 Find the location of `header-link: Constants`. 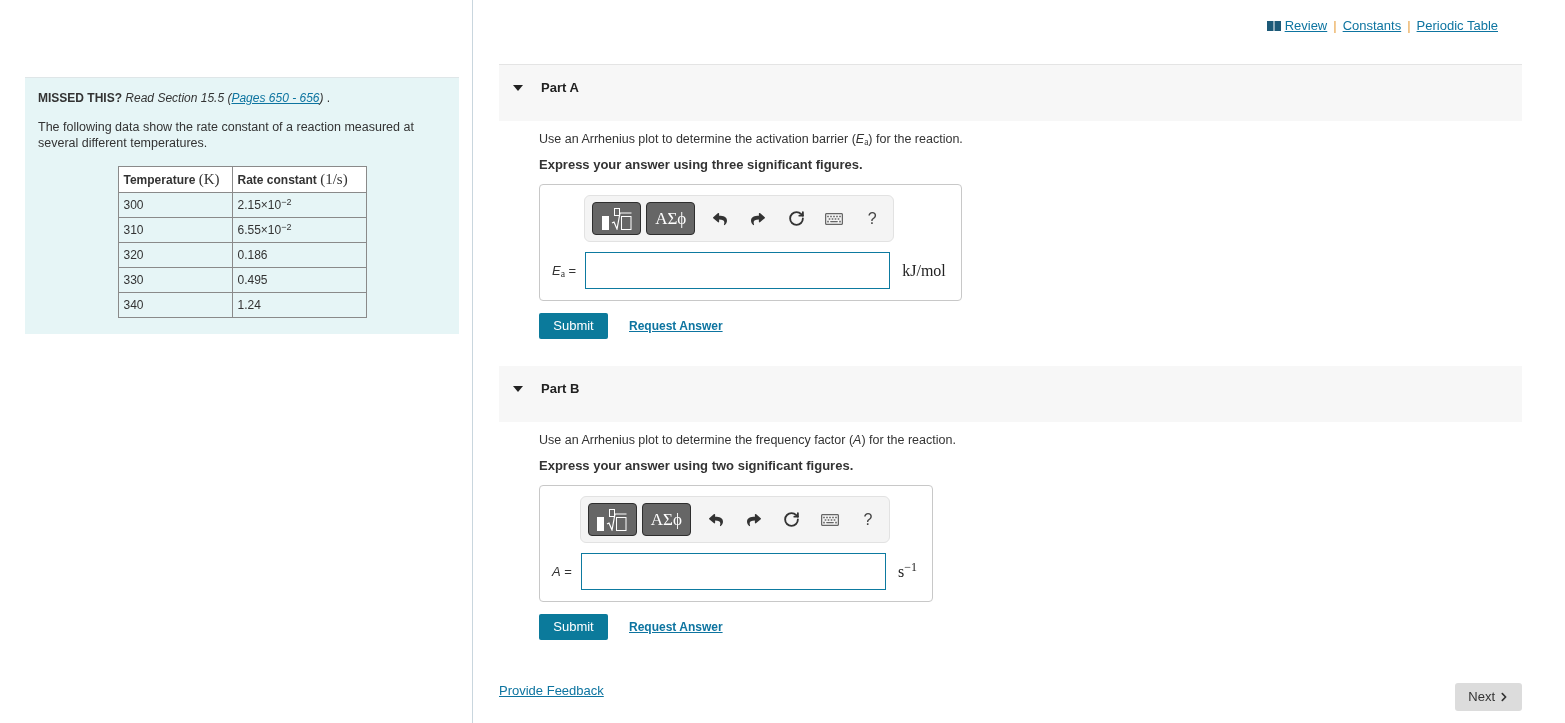

header-link: Constants is located at coordinates (1372, 26).